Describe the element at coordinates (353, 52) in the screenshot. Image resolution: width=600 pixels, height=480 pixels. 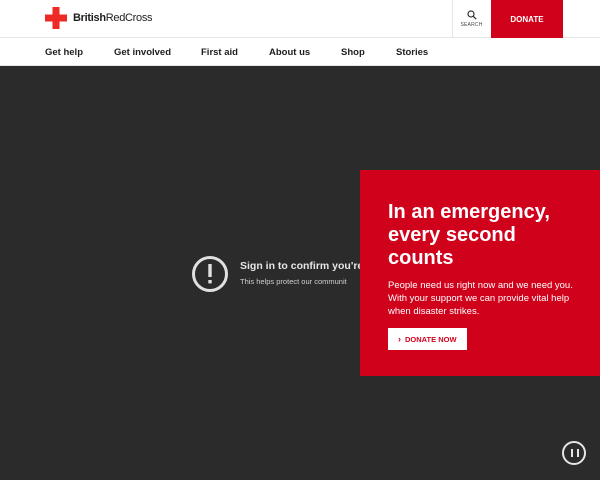
I see `nav-item-shop: Shop` at that location.